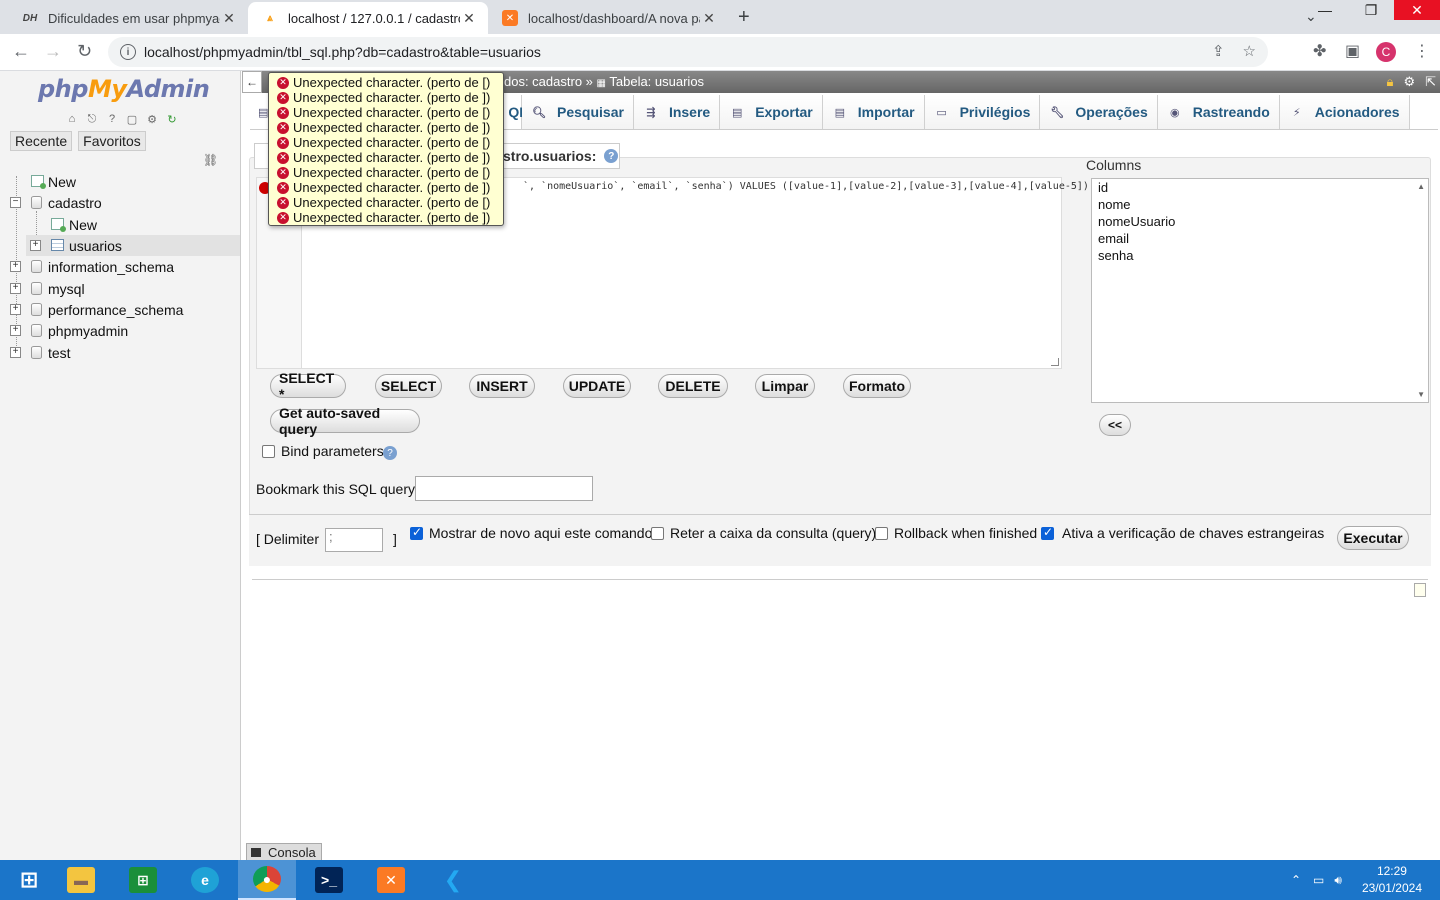 The width and height of the screenshot is (1440, 900). Describe the element at coordinates (120, 224) in the screenshot. I see `tree-item-new-table: New` at that location.